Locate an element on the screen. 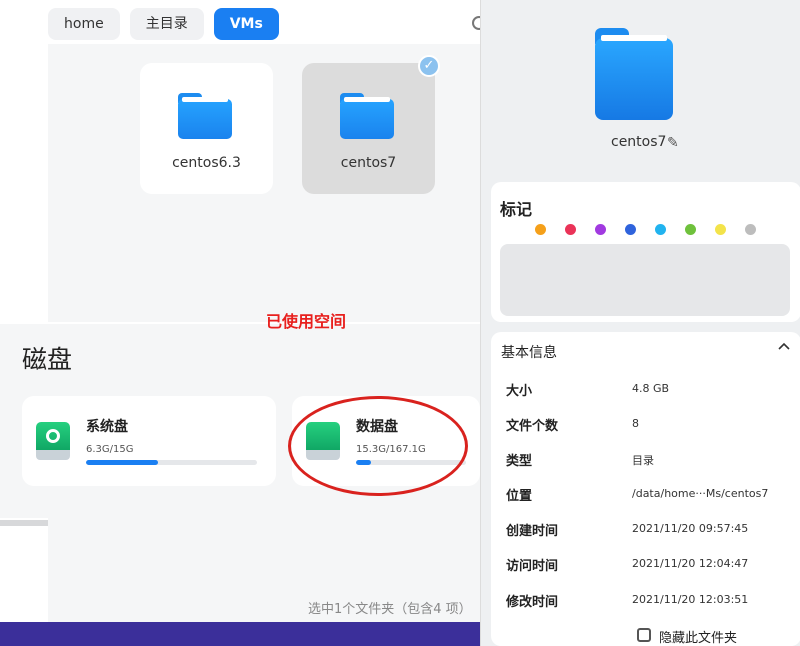  hide-folder-checkbox is located at coordinates (644, 635).